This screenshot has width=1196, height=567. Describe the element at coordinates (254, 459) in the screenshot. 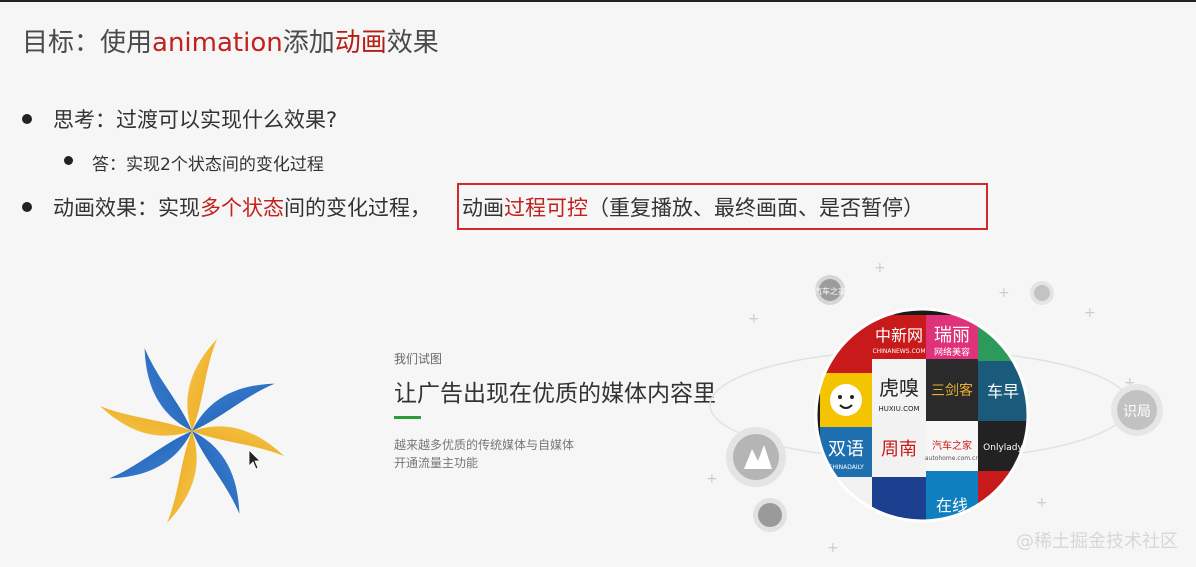

I see `mouse-cursor-icon` at that location.